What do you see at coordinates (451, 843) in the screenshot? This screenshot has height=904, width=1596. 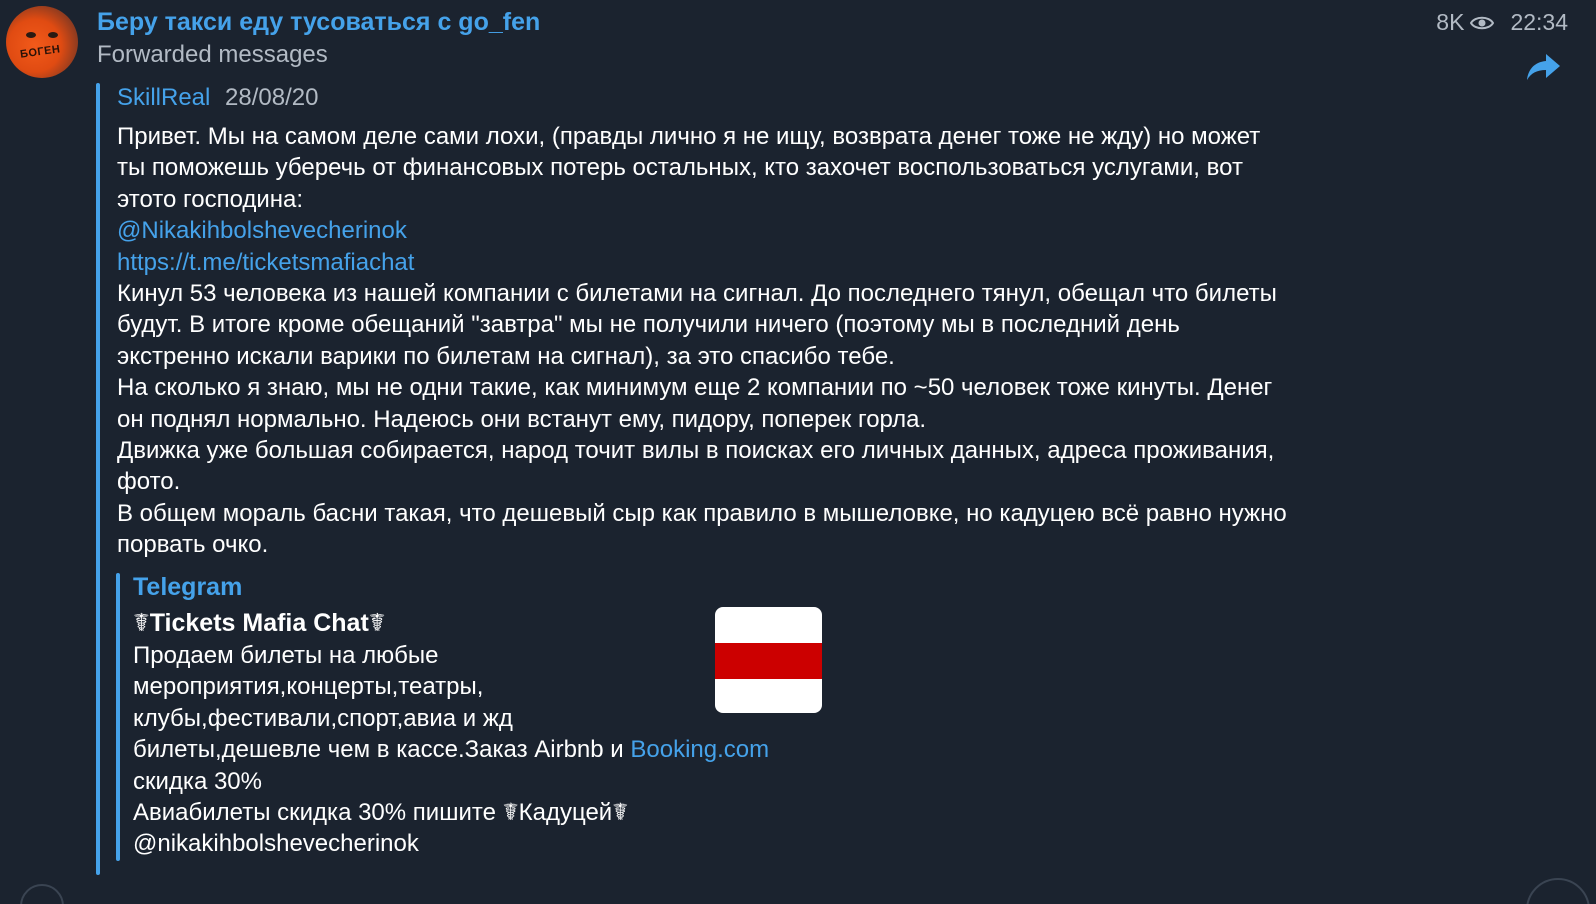 I see `preview-line: @nikakihbolshevecherinok` at bounding box center [451, 843].